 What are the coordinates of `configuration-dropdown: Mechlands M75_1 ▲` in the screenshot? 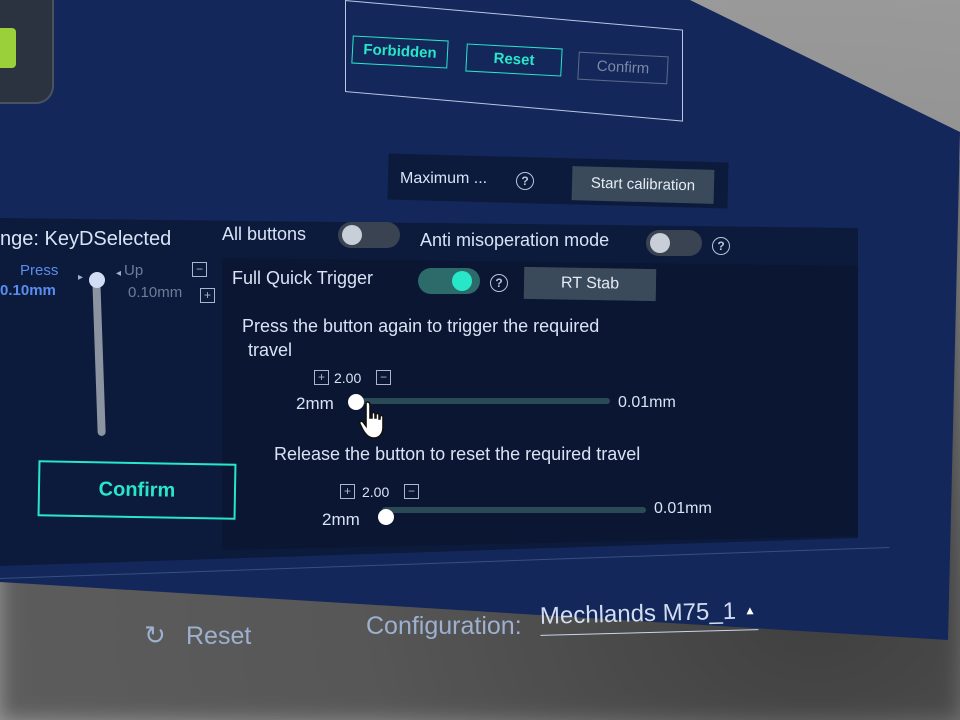 It's located at (649, 616).